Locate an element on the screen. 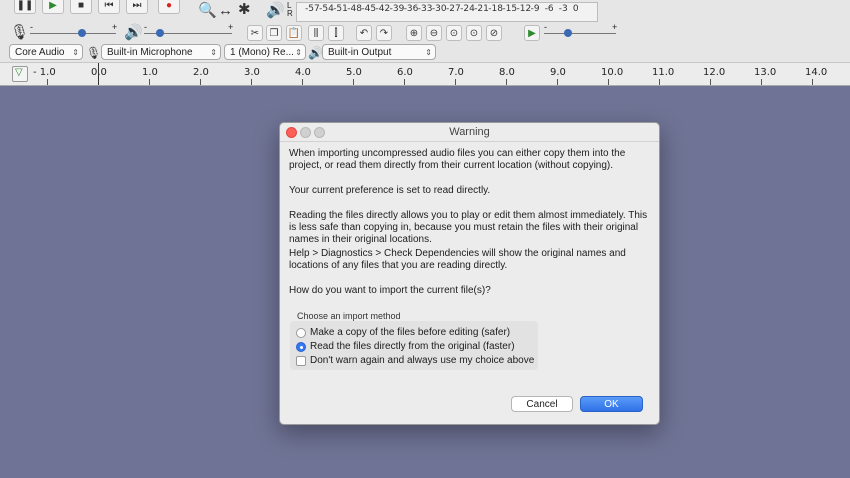  skip-end-icon: ⏭ is located at coordinates (137, 5).